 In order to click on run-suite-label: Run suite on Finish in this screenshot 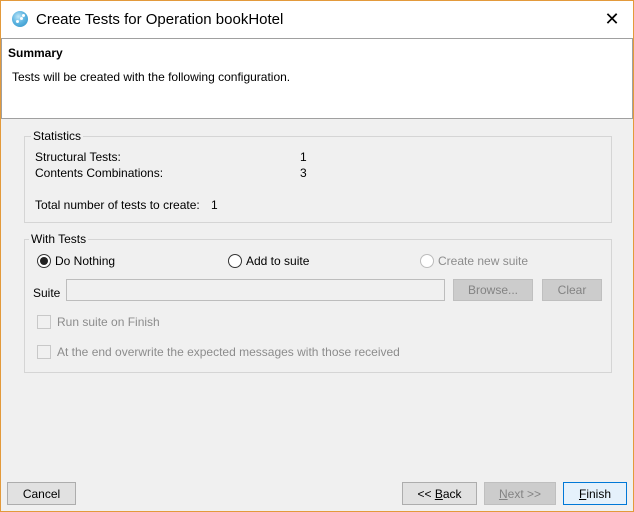, I will do `click(108, 322)`.